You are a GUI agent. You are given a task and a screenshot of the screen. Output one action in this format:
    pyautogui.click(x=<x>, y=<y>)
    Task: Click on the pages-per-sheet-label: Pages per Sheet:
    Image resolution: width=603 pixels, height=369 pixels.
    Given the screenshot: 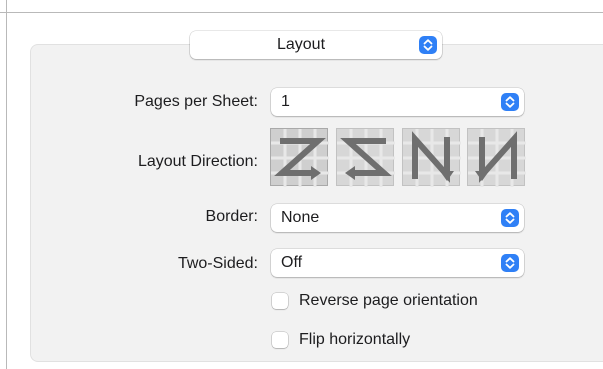 What is the action you would take?
    pyautogui.click(x=196, y=101)
    